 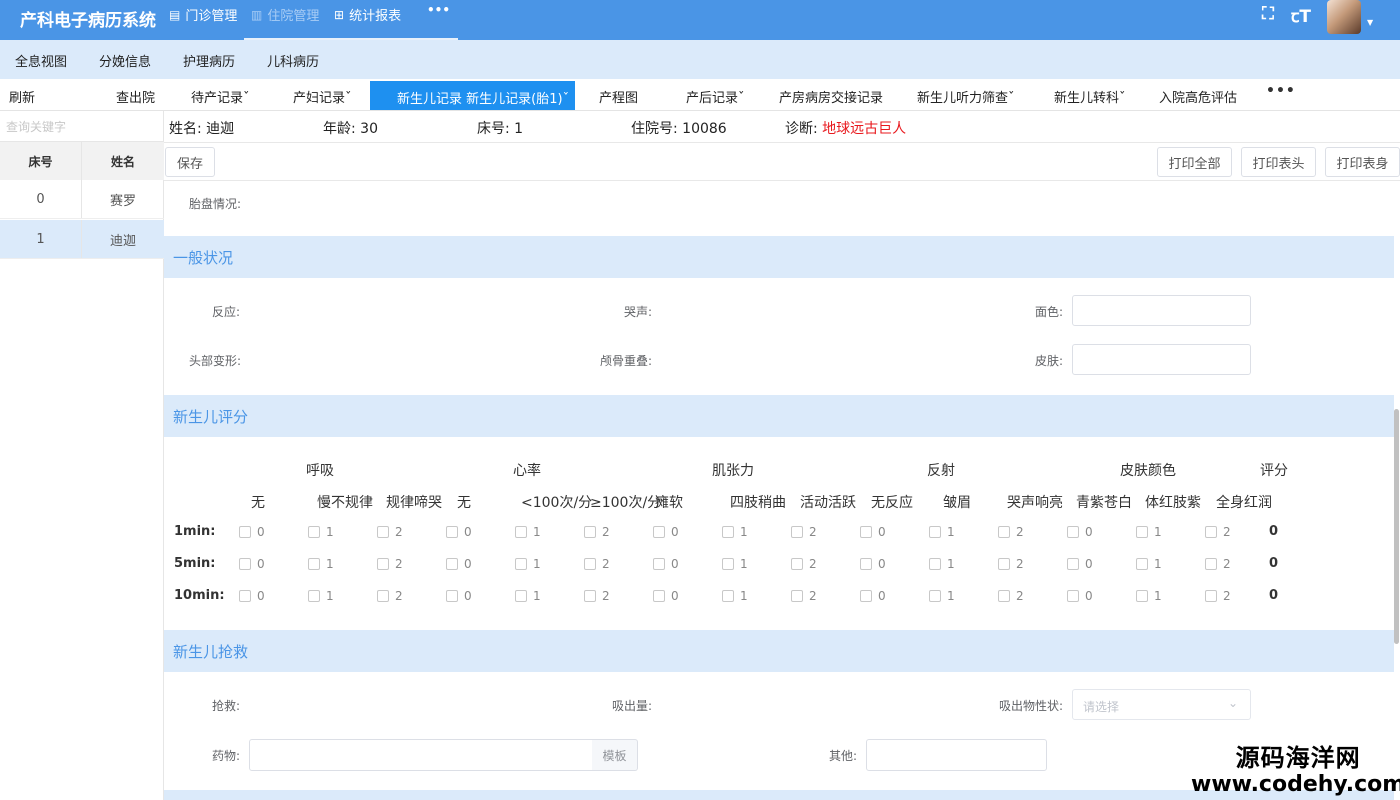 What do you see at coordinates (41, 60) in the screenshot?
I see `menu-item-overview: 全息视图` at bounding box center [41, 60].